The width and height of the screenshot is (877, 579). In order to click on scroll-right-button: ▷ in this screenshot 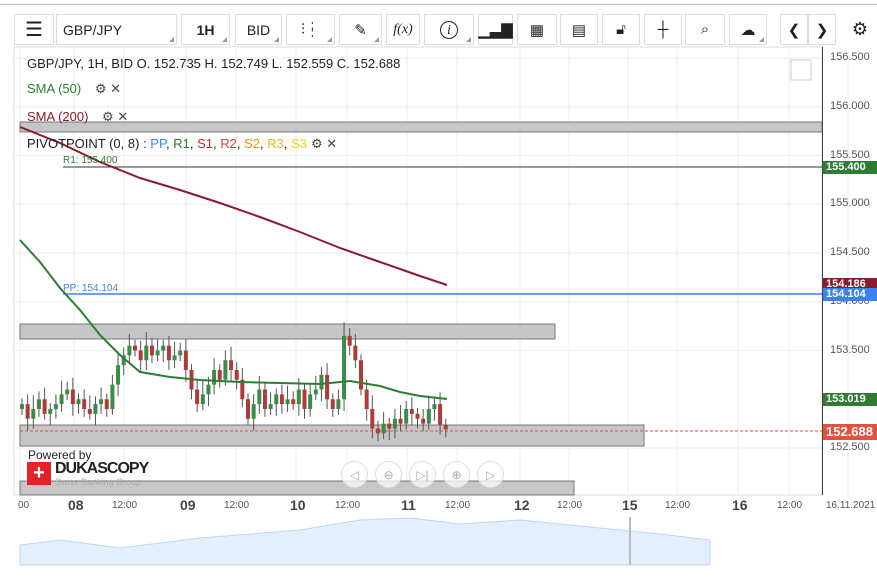, I will do `click(490, 474)`.